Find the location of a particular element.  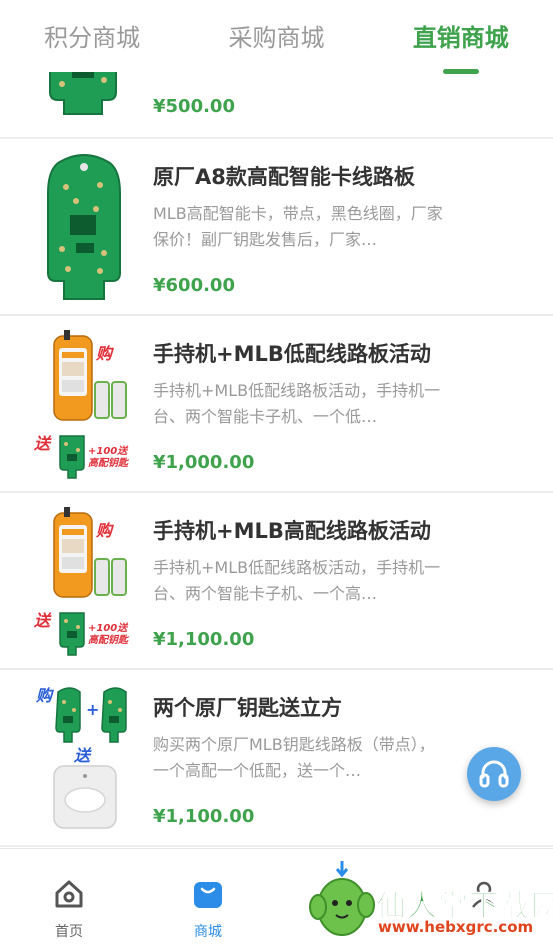

nav-shop: 商城 is located at coordinates (208, 897).